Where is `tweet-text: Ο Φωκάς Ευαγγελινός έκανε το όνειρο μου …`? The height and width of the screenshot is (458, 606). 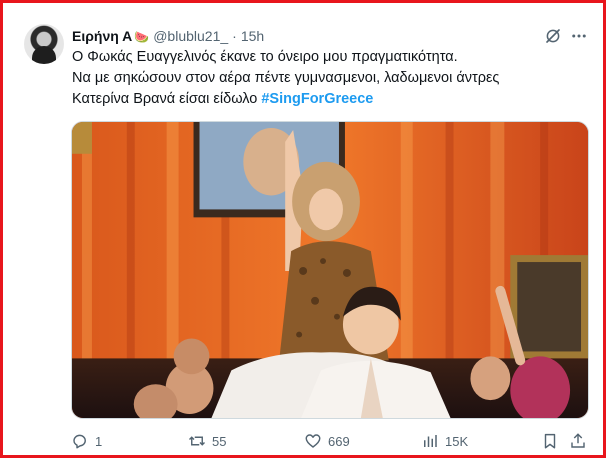 tweet-text: Ο Φωκάς Ευαγγελινός έκανε το όνειρο μου … is located at coordinates (332, 78).